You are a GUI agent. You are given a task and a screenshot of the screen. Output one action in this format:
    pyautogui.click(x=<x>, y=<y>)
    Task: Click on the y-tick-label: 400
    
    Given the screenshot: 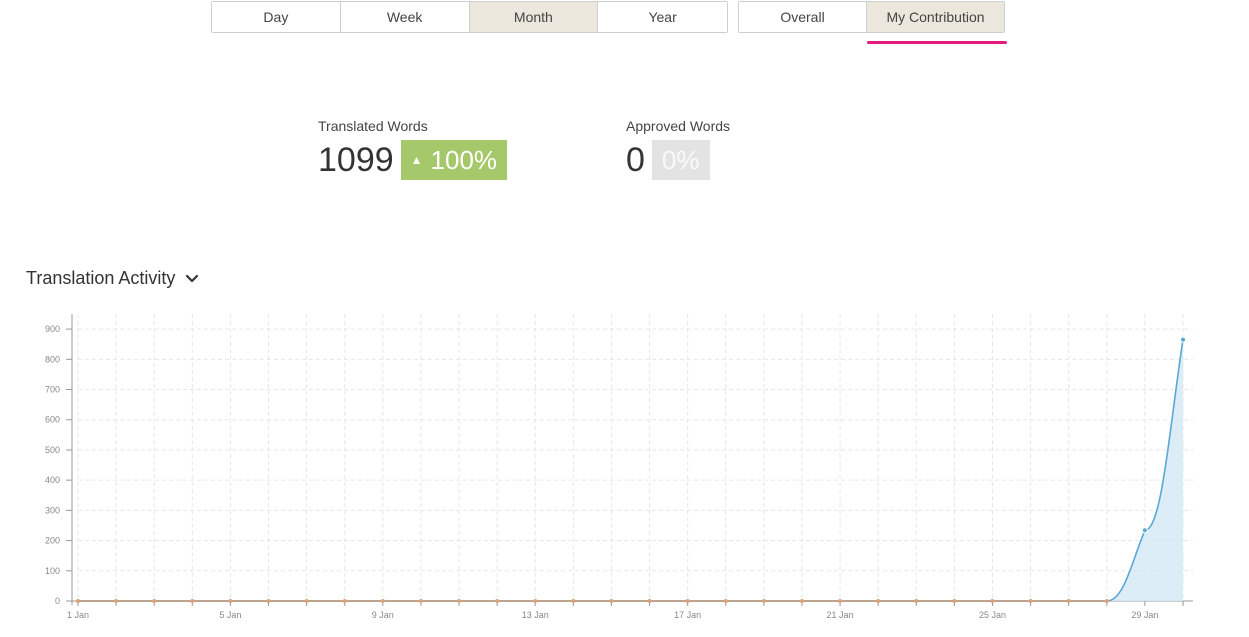 What is the action you would take?
    pyautogui.click(x=52, y=480)
    